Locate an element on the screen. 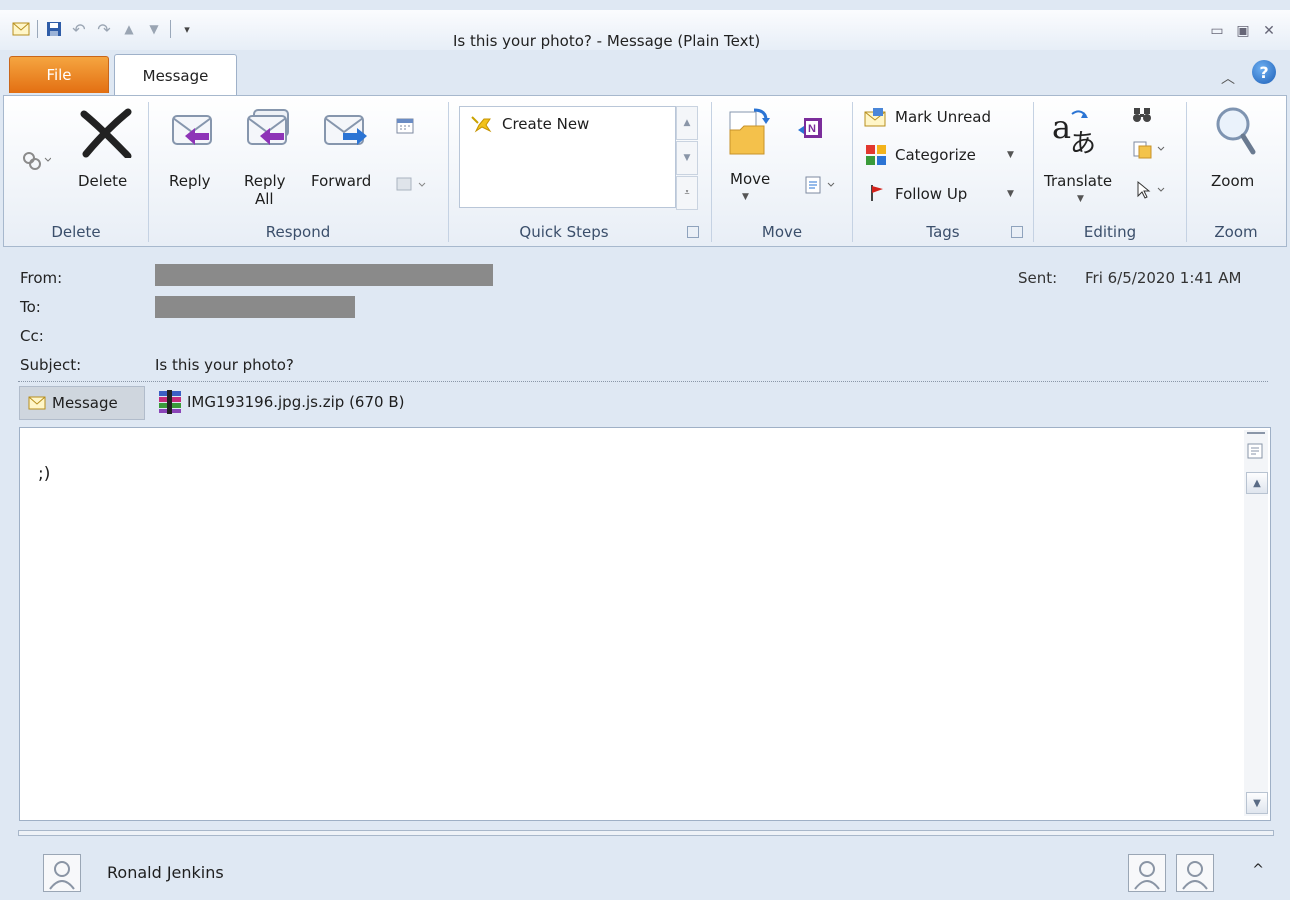 The image size is (1290, 900). vertical-scrollbar: ▲ ▼ is located at coordinates (1256, 623).